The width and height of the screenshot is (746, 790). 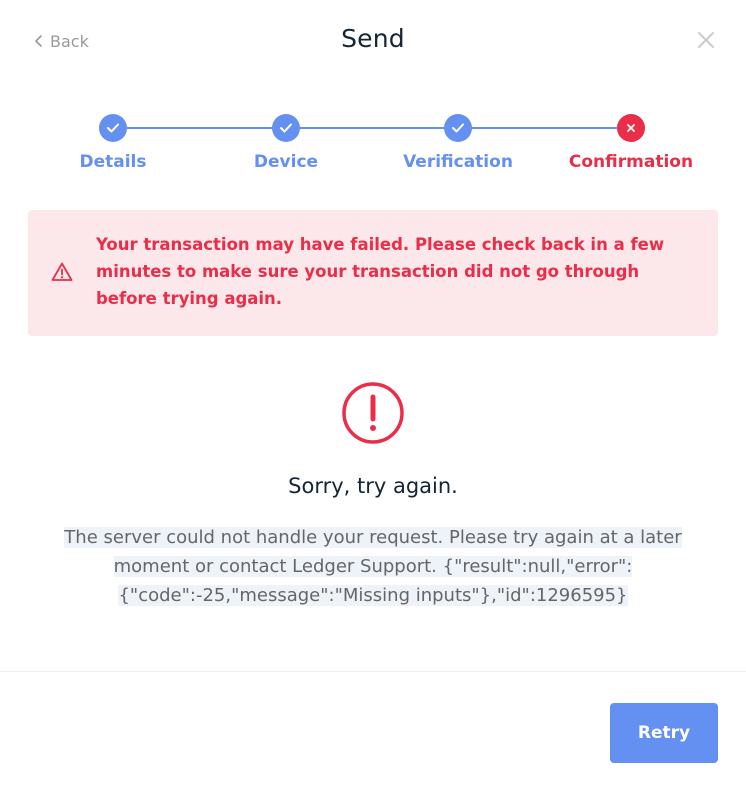 What do you see at coordinates (373, 413) in the screenshot?
I see `exclamation-circle-icon` at bounding box center [373, 413].